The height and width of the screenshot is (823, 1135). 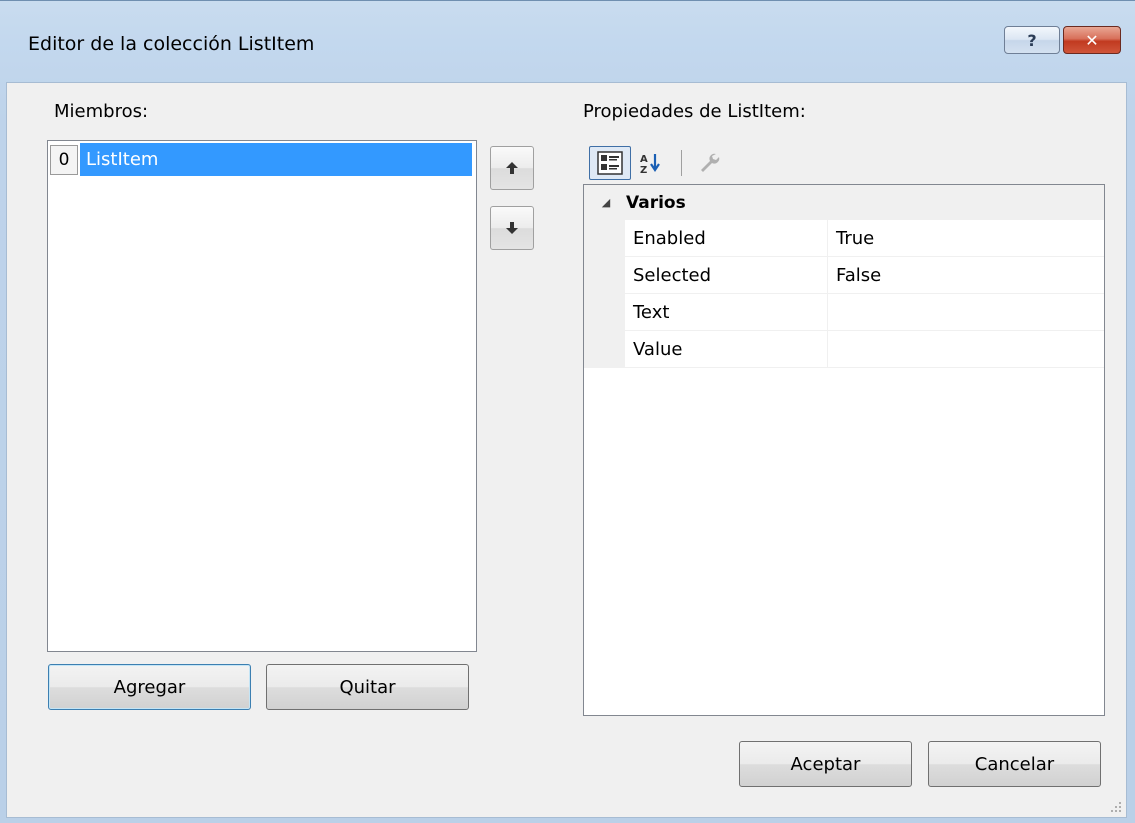 I want to click on properties-label: Propiedades de ListItem:, so click(x=694, y=111).